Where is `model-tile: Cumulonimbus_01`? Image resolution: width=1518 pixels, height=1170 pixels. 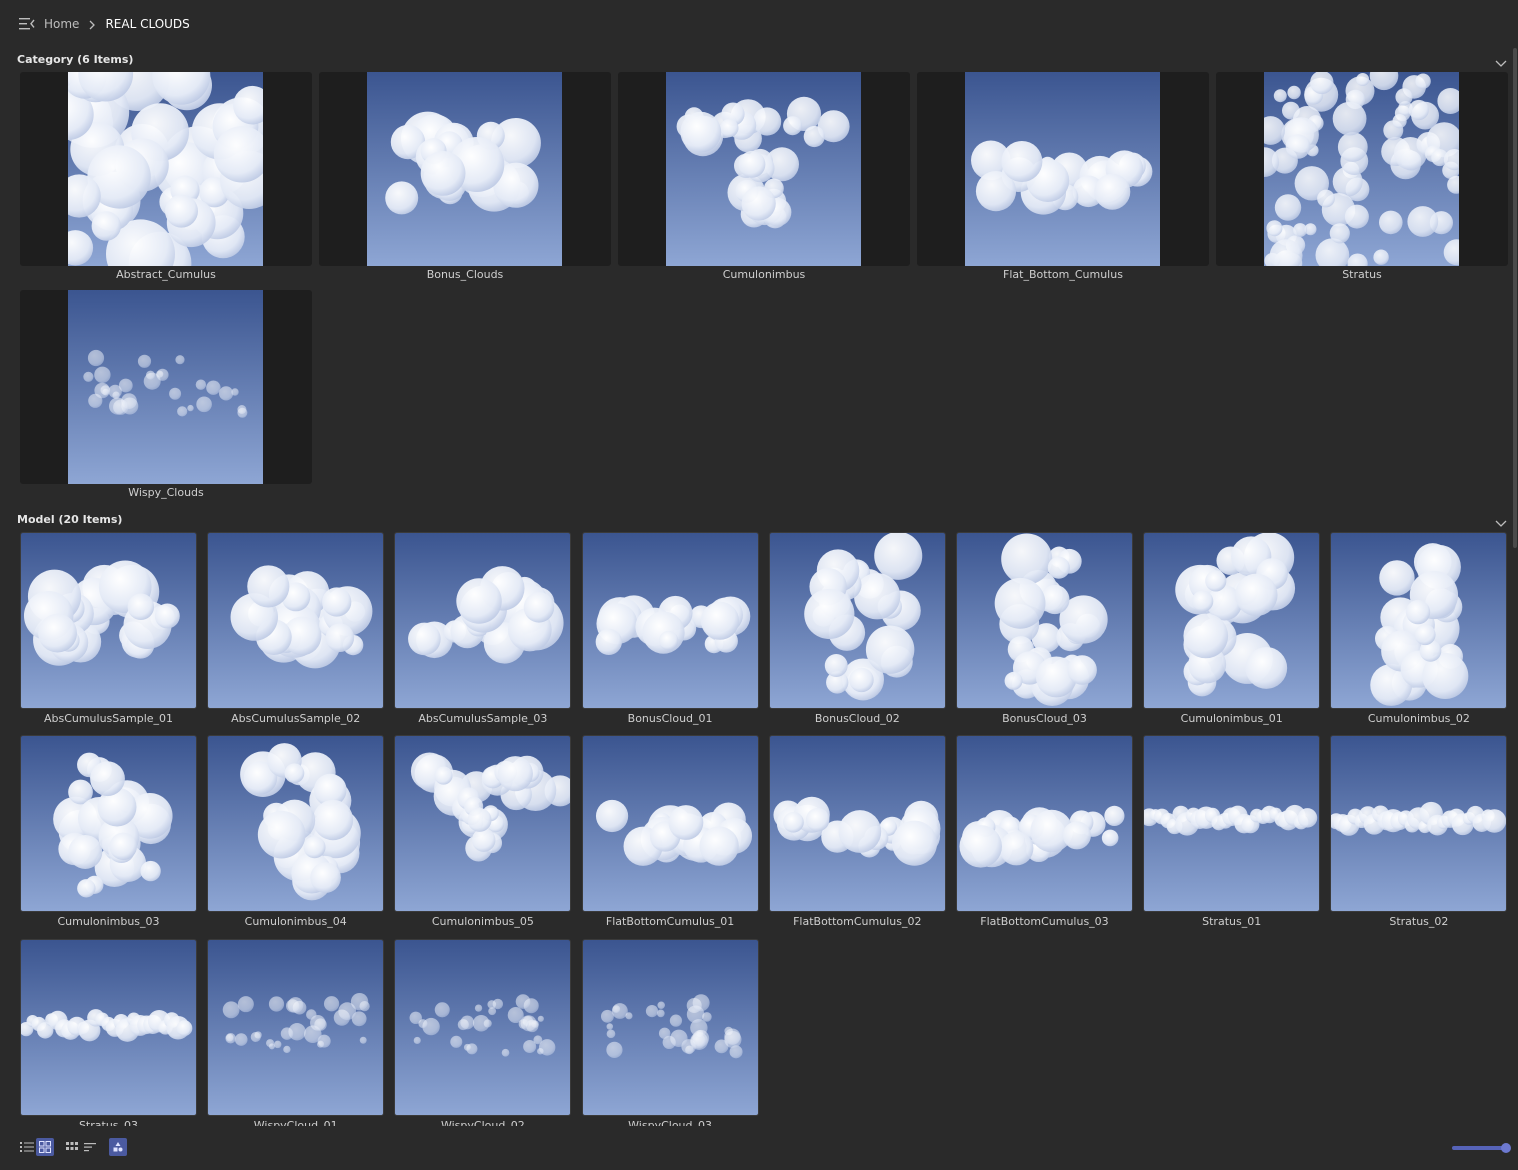 model-tile: Cumulonimbus_01 is located at coordinates (1232, 630).